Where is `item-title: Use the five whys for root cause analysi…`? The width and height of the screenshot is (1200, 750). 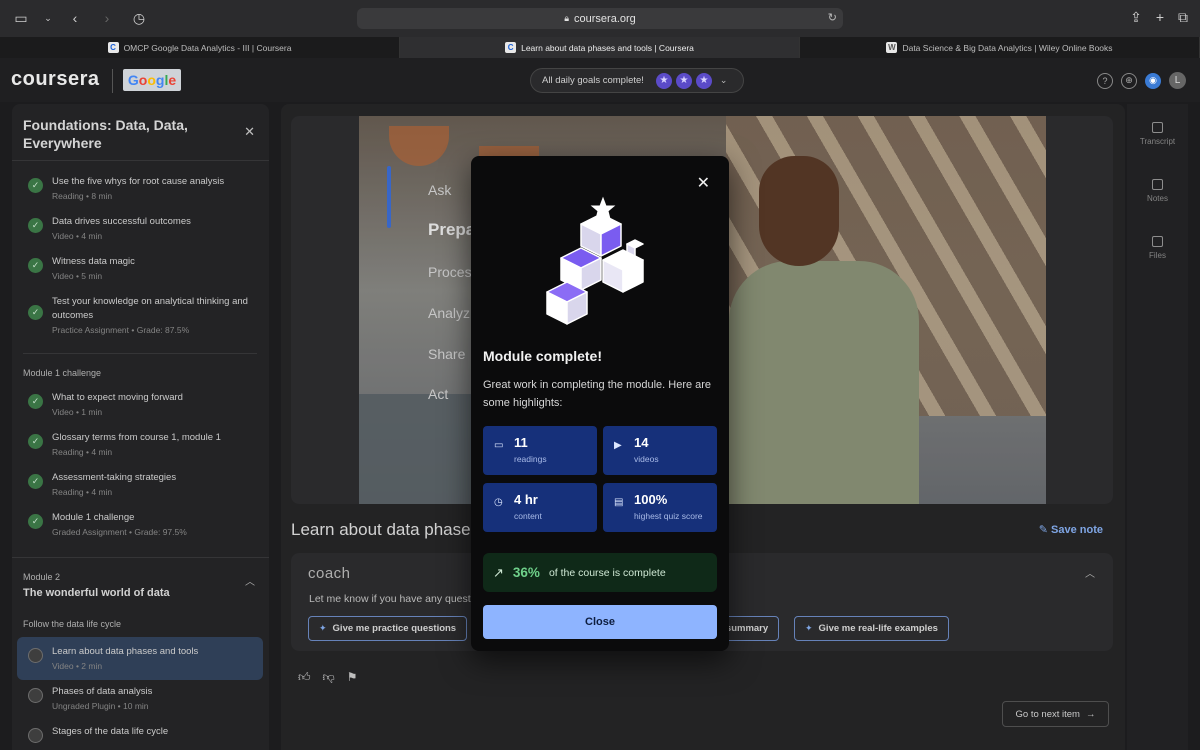
item-title: Use the five whys for root cause analysi… is located at coordinates (138, 181).